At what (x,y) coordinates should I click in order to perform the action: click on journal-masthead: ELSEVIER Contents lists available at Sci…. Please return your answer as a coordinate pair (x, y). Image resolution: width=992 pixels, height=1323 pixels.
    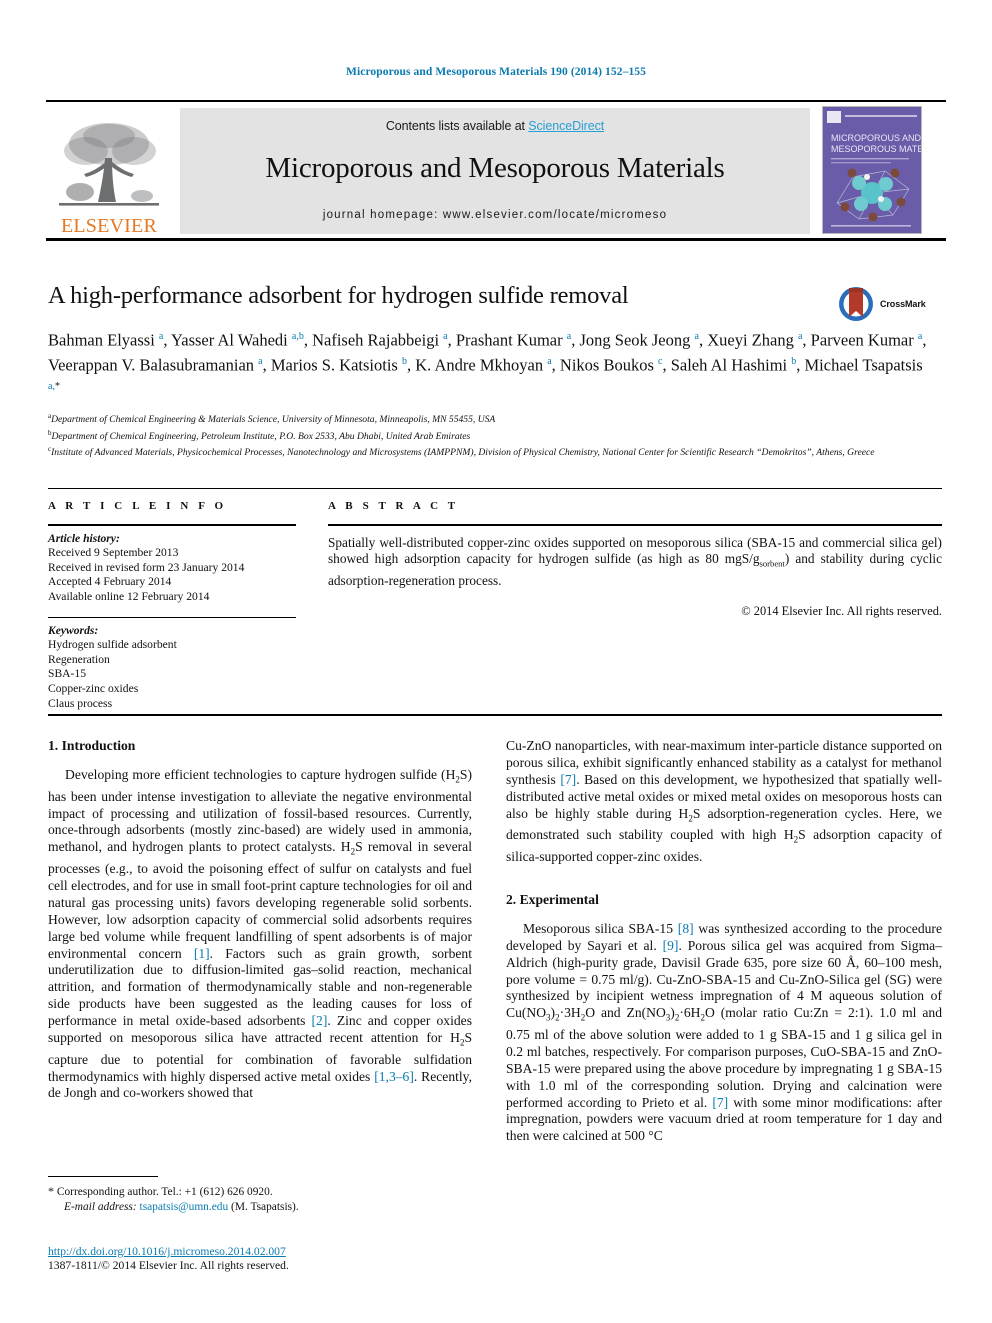
    Looking at the image, I should click on (496, 171).